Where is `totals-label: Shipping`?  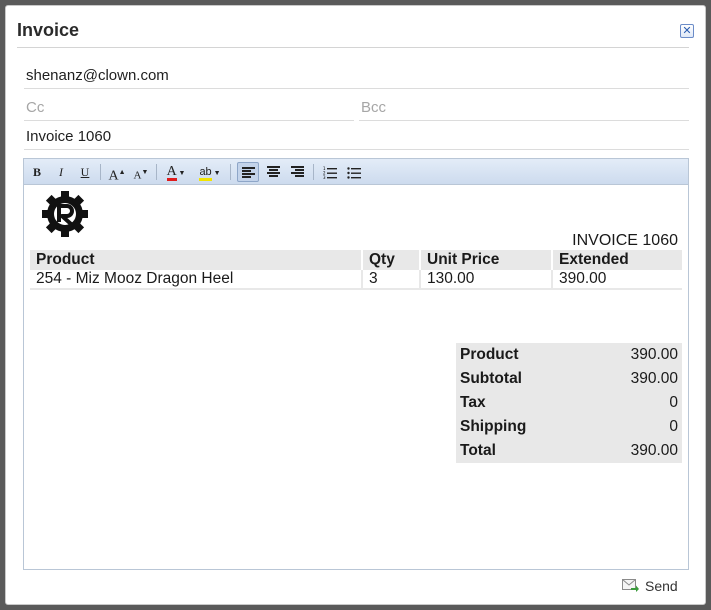
totals-label: Shipping is located at coordinates (493, 426).